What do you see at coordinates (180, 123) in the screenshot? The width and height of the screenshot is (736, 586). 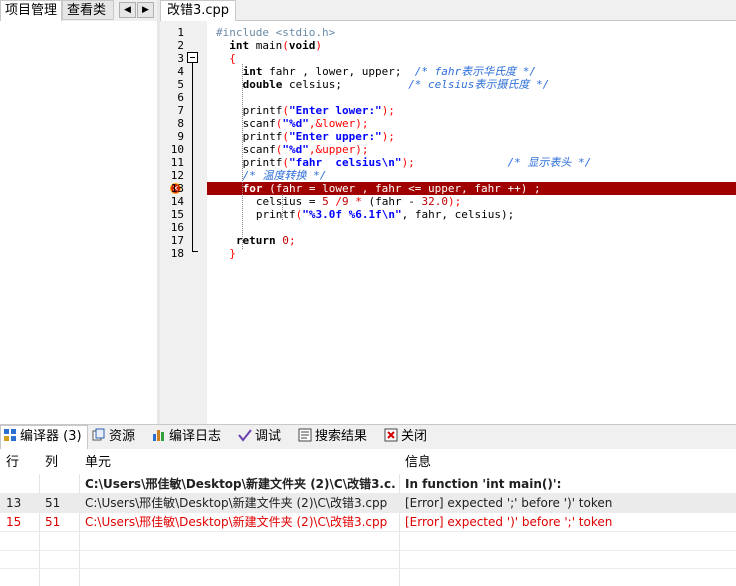 I see `line-number: 8` at bounding box center [180, 123].